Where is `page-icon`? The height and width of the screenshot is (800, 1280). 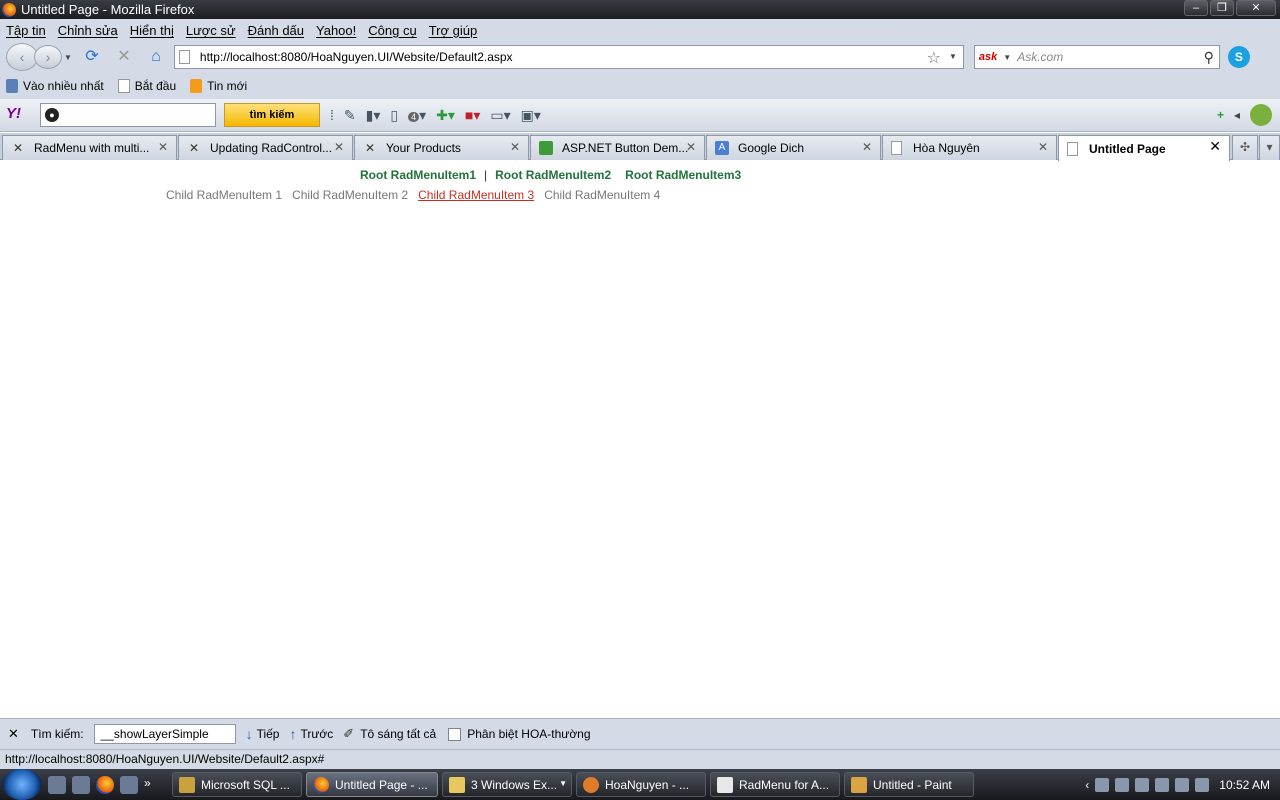 page-icon is located at coordinates (184, 57).